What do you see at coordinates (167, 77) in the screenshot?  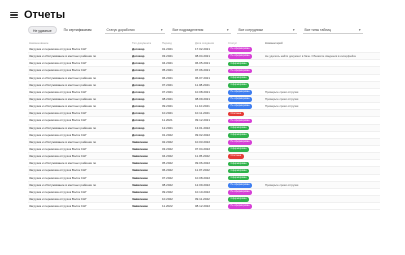 I see `row-period: 06.2021` at bounding box center [167, 77].